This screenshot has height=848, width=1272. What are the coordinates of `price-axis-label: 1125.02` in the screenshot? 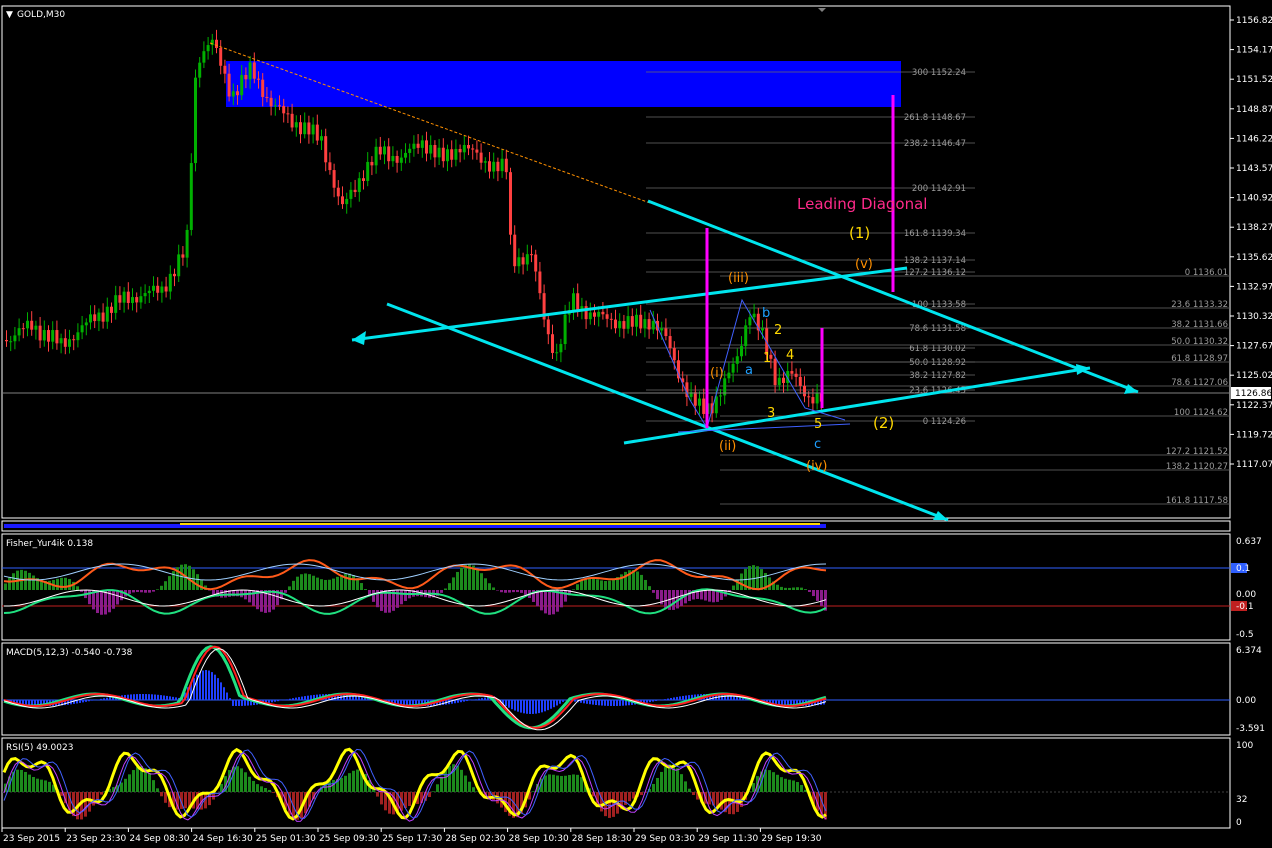 It's located at (1254, 376).